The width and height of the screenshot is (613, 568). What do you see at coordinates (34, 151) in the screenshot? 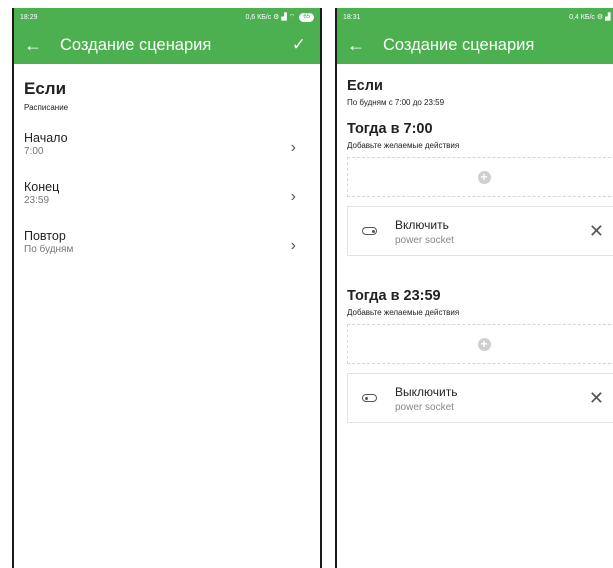
I see `row-value: 7:00` at bounding box center [34, 151].